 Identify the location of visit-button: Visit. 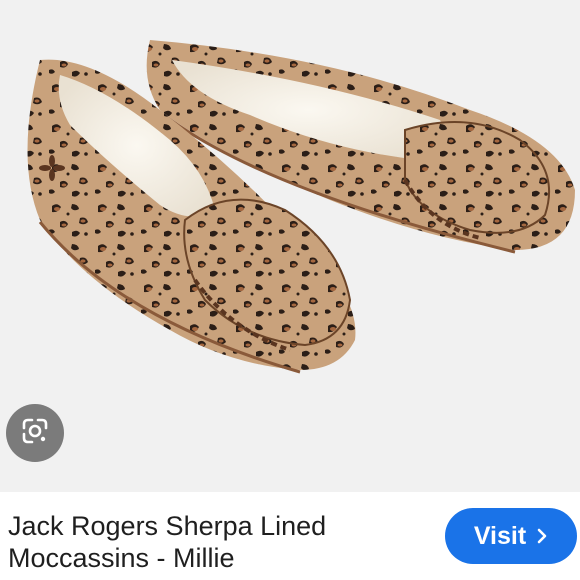
(511, 536).